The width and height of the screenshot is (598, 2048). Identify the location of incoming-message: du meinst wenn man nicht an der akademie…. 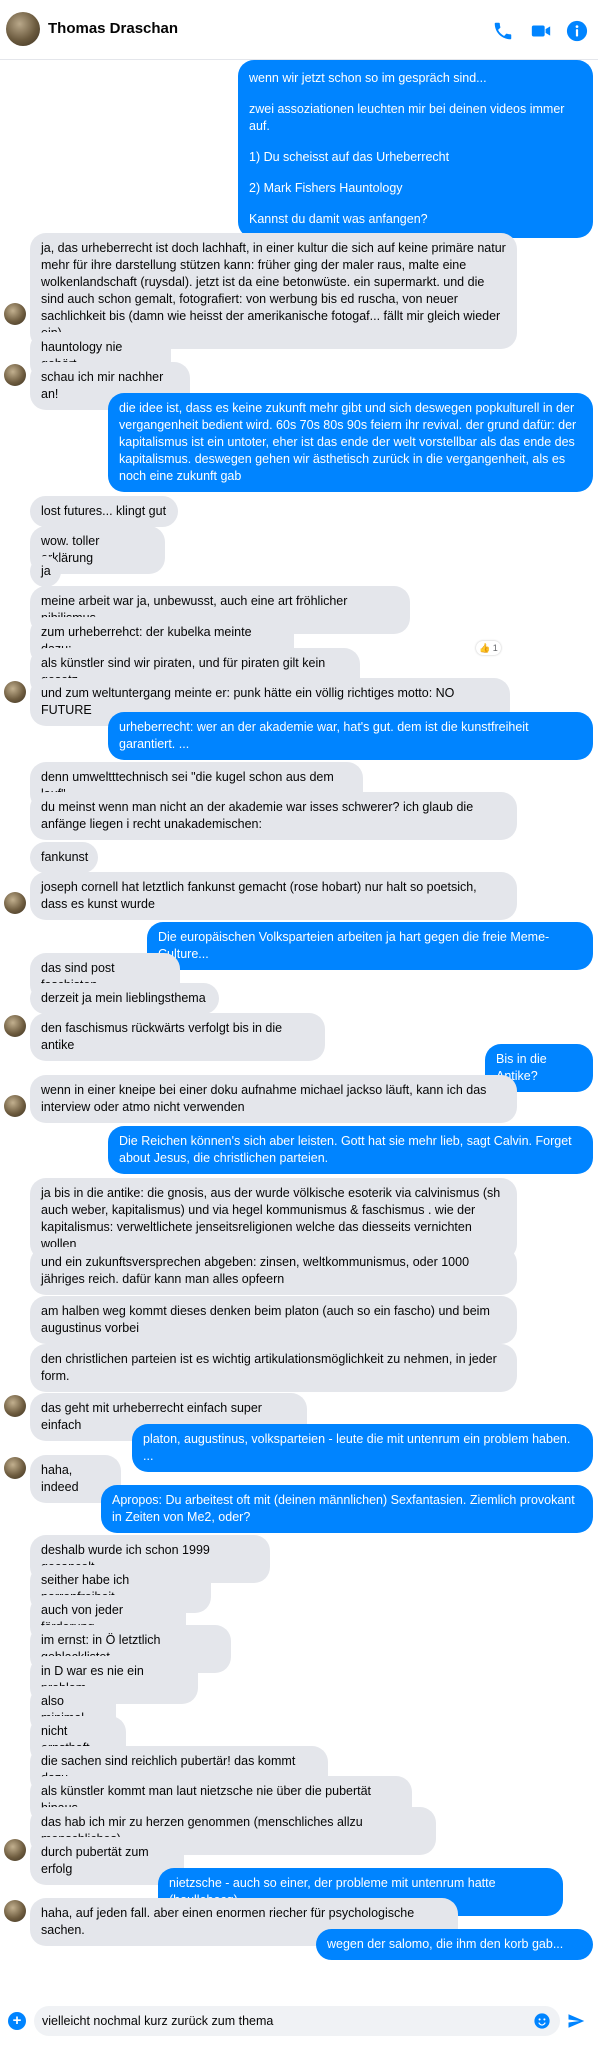
(273, 816).